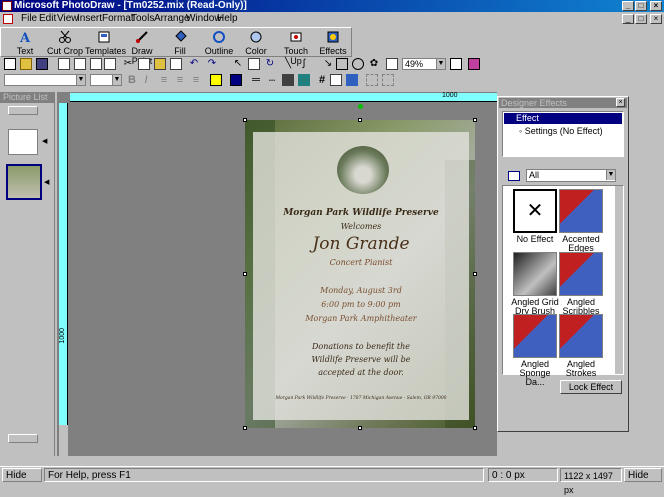 The image size is (664, 497). What do you see at coordinates (8, 19) in the screenshot?
I see `document-icon` at bounding box center [8, 19].